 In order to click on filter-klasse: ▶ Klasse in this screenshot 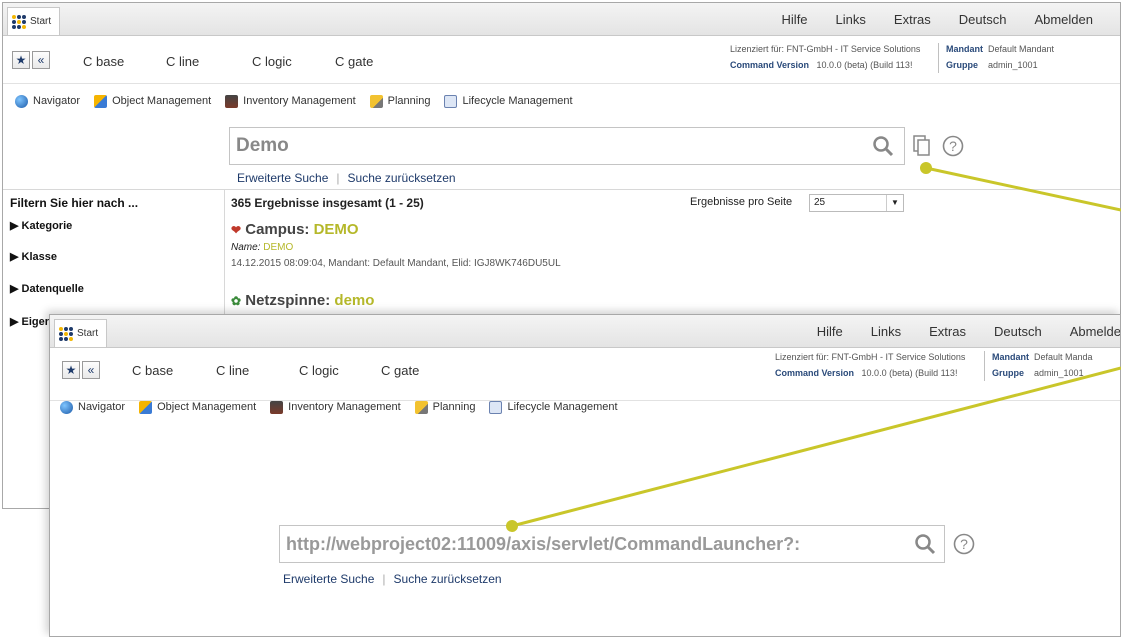, I will do `click(33, 256)`.